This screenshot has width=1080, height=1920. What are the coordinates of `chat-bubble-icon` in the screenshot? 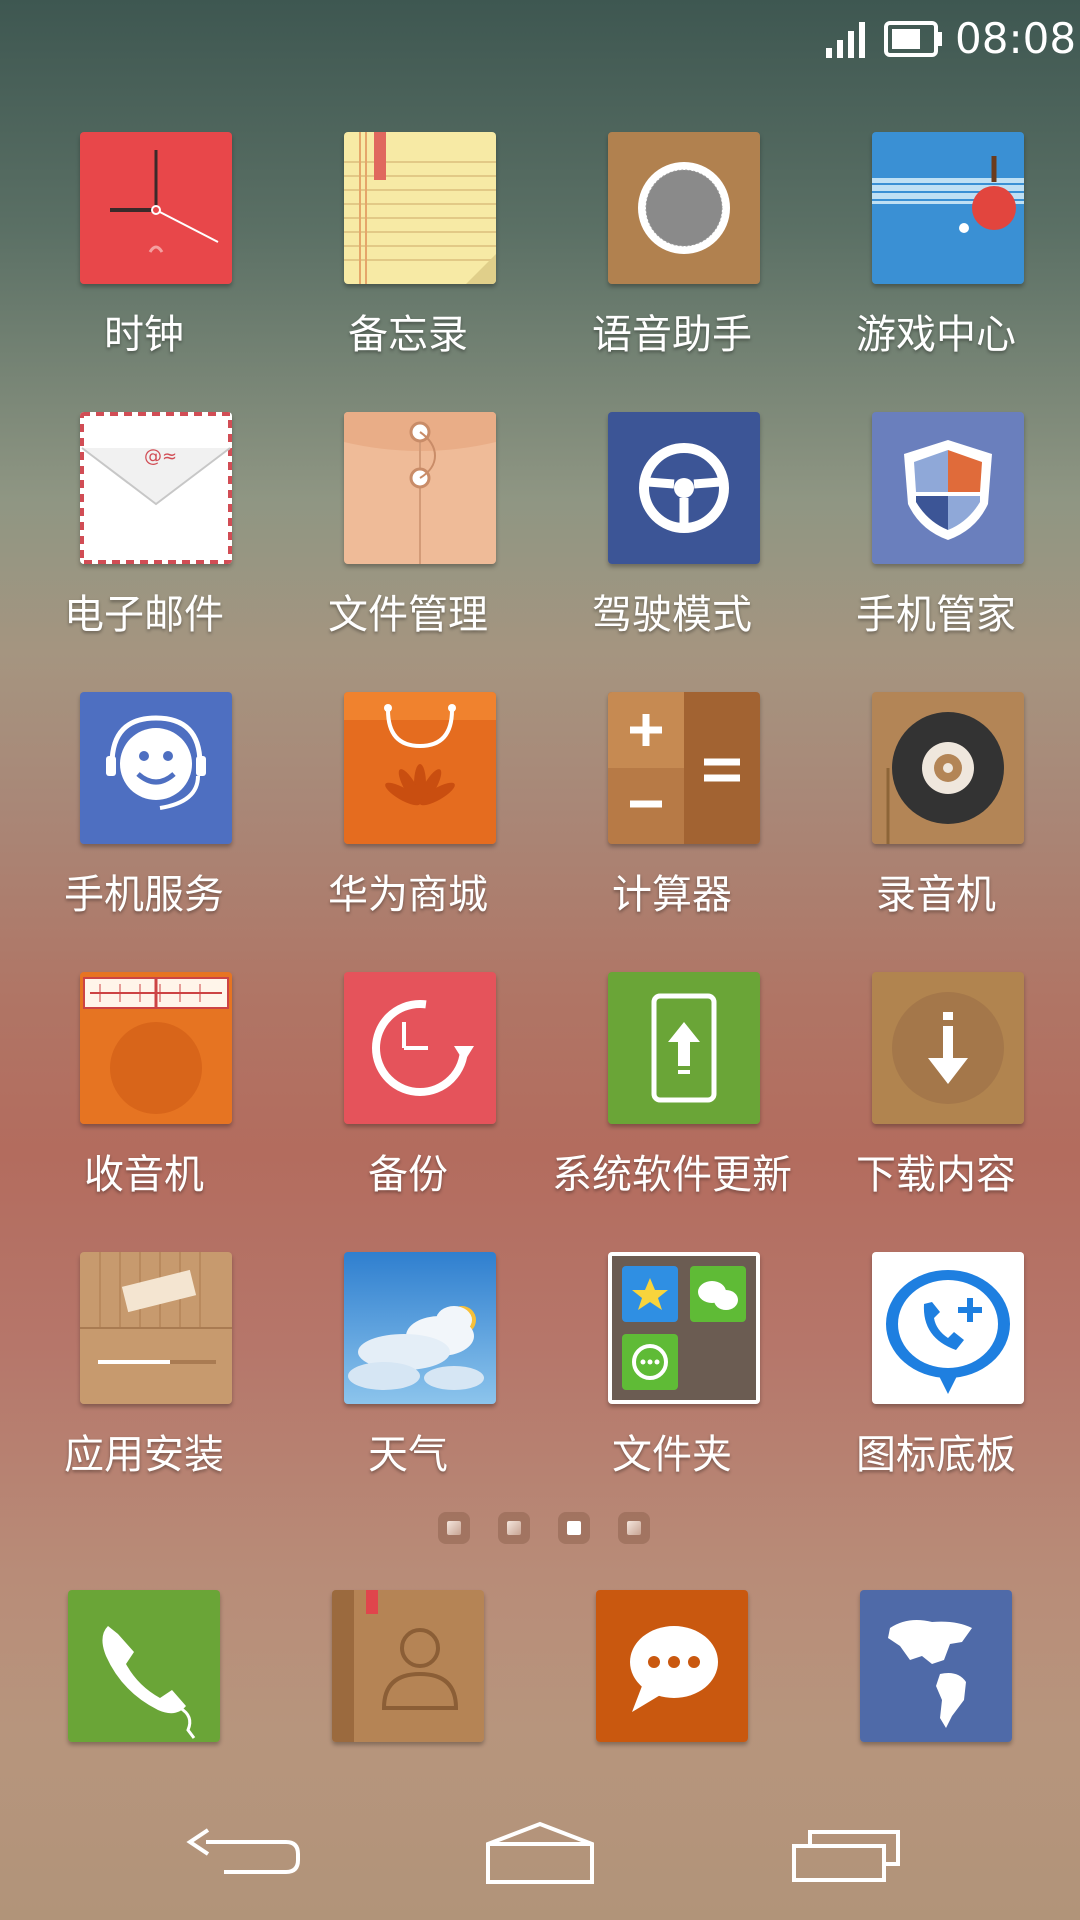 It's located at (672, 1666).